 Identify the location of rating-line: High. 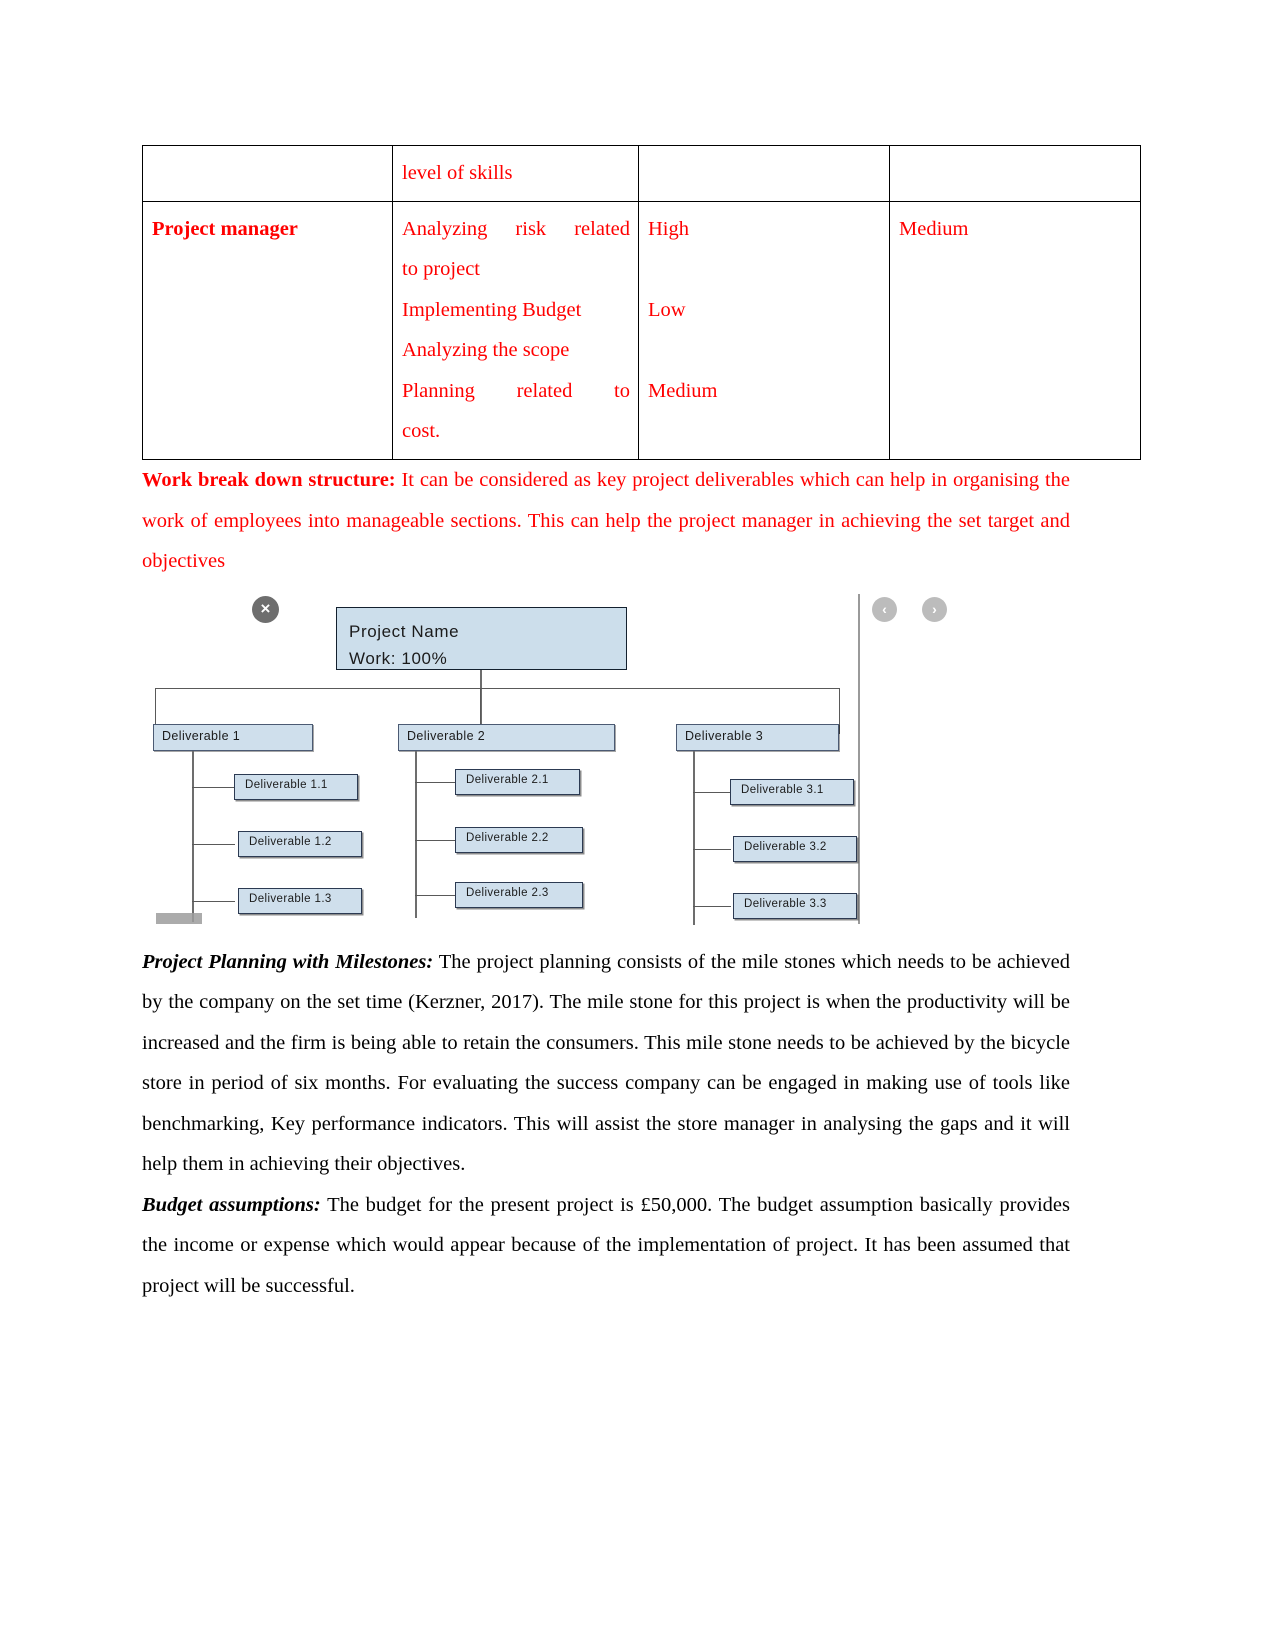
(668, 228).